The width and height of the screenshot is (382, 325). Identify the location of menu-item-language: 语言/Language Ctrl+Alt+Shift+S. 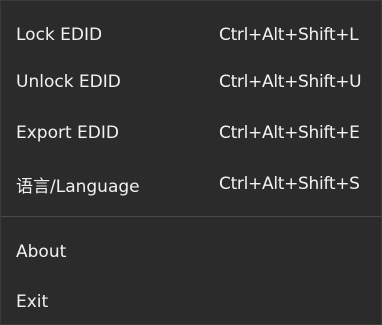
(191, 184).